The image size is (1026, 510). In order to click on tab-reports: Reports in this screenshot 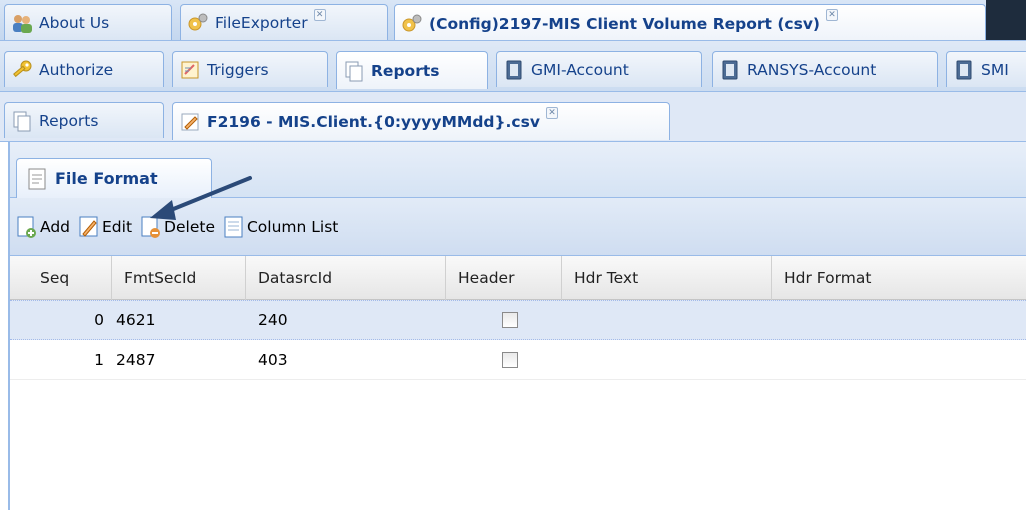, I will do `click(412, 70)`.